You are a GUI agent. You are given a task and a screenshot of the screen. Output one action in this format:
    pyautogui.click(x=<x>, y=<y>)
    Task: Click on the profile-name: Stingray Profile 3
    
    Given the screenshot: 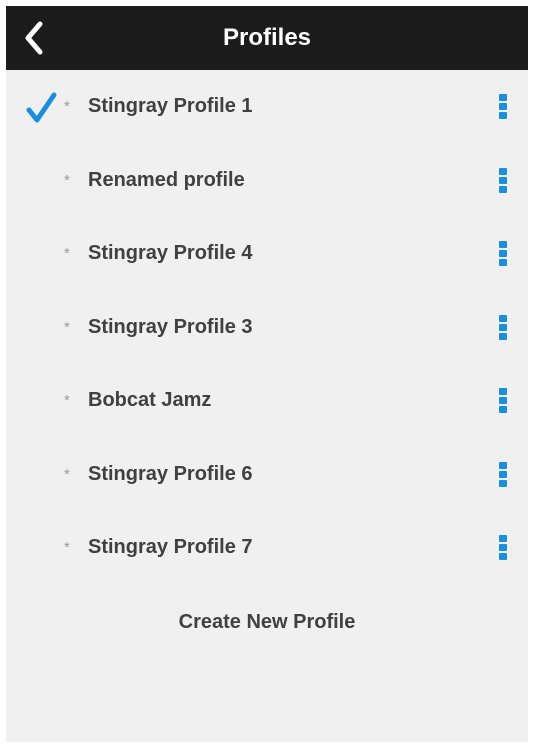 What is the action you would take?
    pyautogui.click(x=170, y=326)
    